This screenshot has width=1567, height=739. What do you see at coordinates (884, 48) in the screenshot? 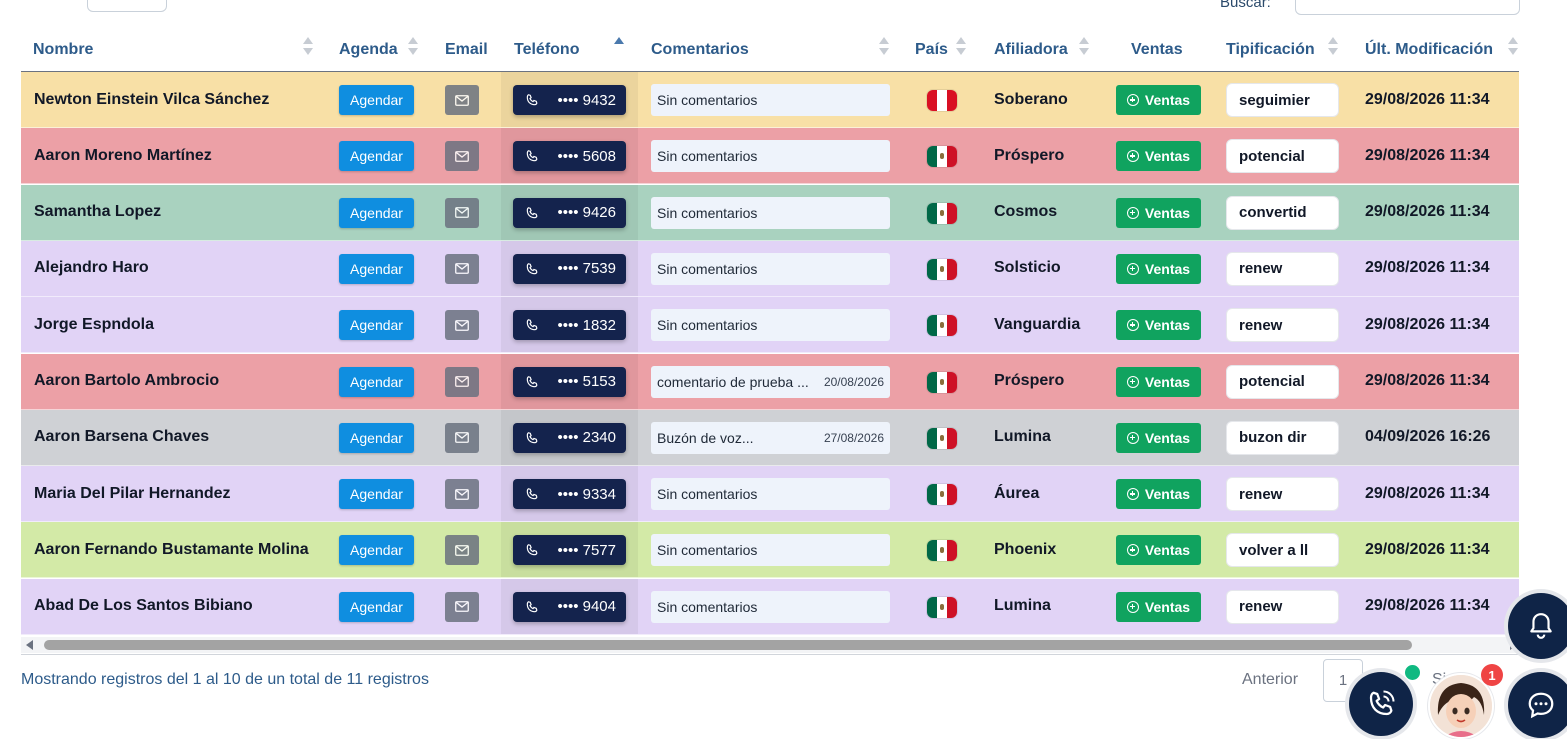
I see `sort-comentarios-icon` at bounding box center [884, 48].